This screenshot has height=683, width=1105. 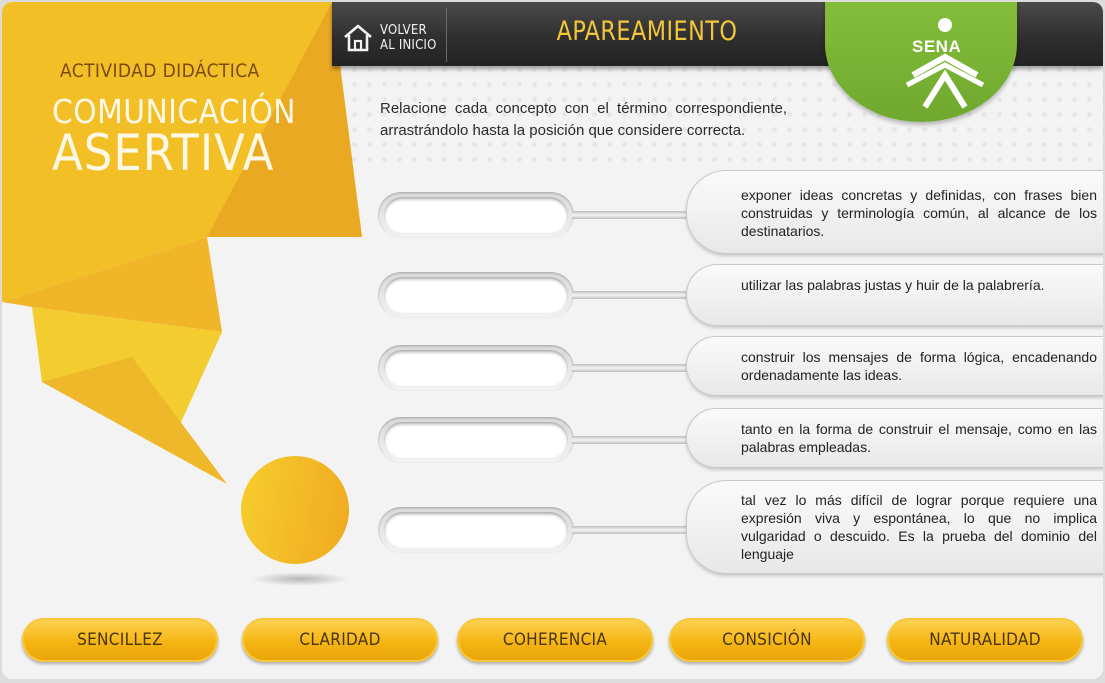 I want to click on back-home-label: VOLVER AL INICIO, so click(x=408, y=38).